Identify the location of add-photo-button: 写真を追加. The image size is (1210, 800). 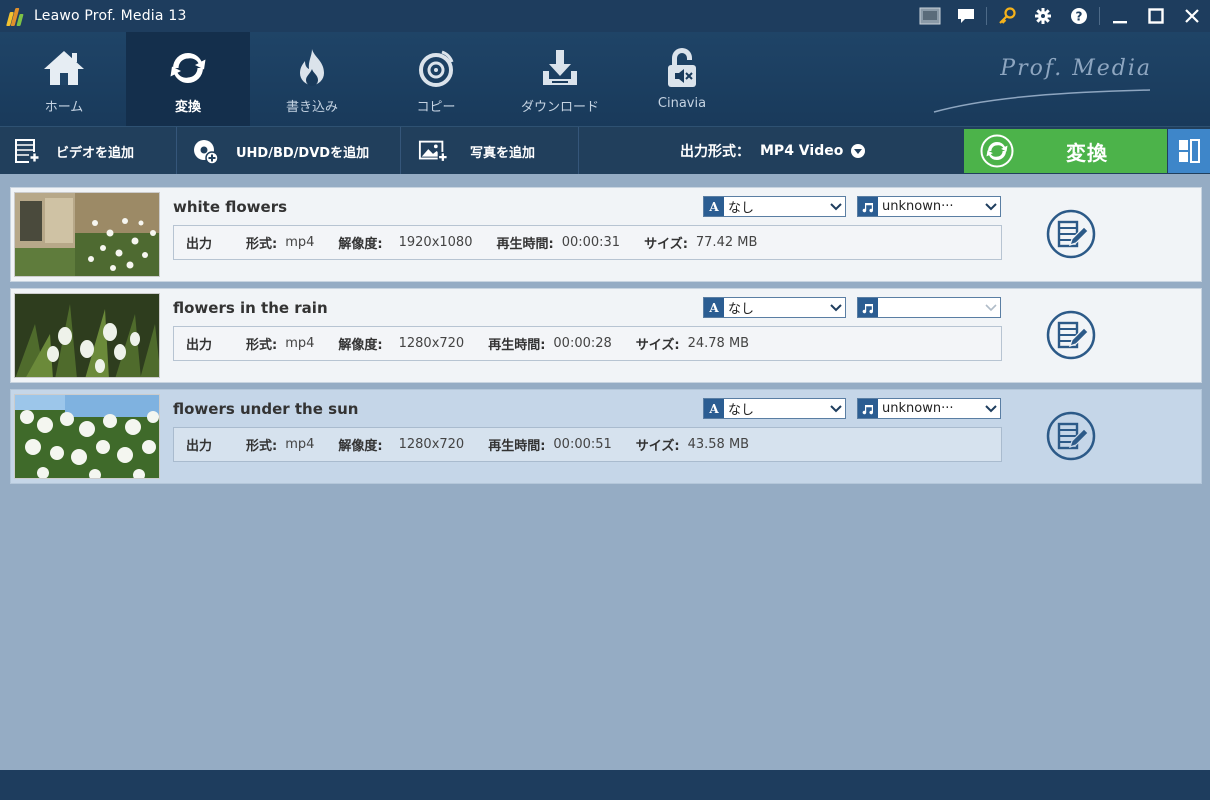
(476, 151).